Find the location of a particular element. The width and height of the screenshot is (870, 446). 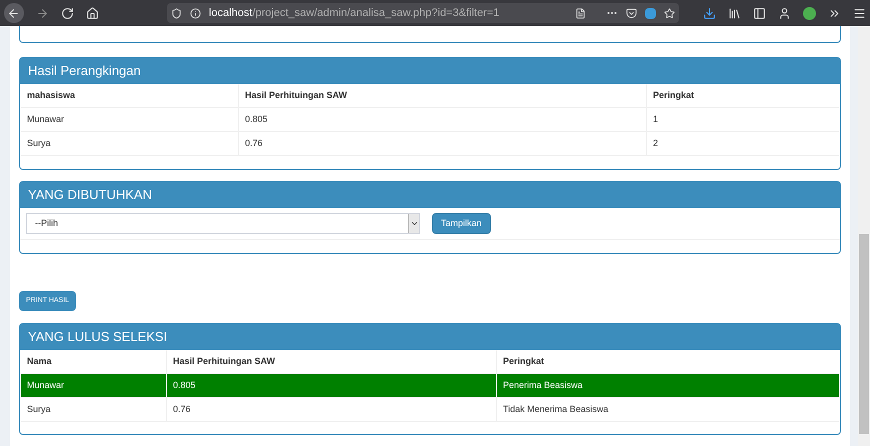

account-icon is located at coordinates (785, 13).